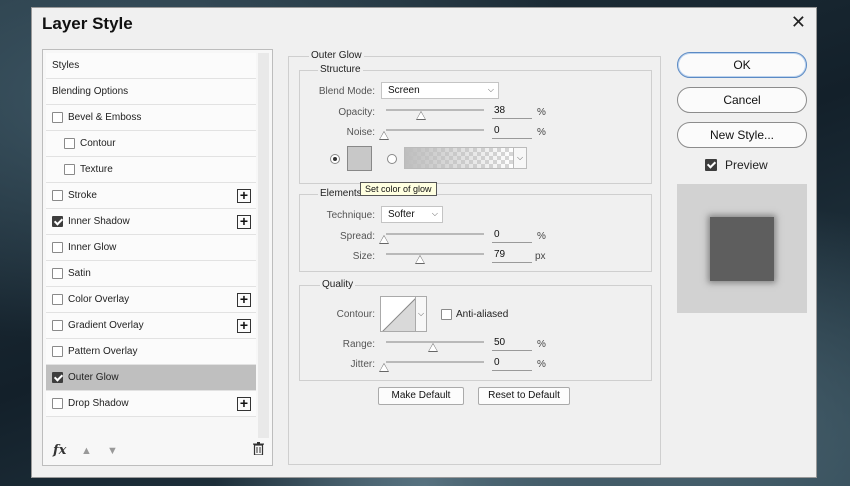 This screenshot has height=486, width=850. What do you see at coordinates (340, 69) in the screenshot?
I see `structure-title: Structure` at bounding box center [340, 69].